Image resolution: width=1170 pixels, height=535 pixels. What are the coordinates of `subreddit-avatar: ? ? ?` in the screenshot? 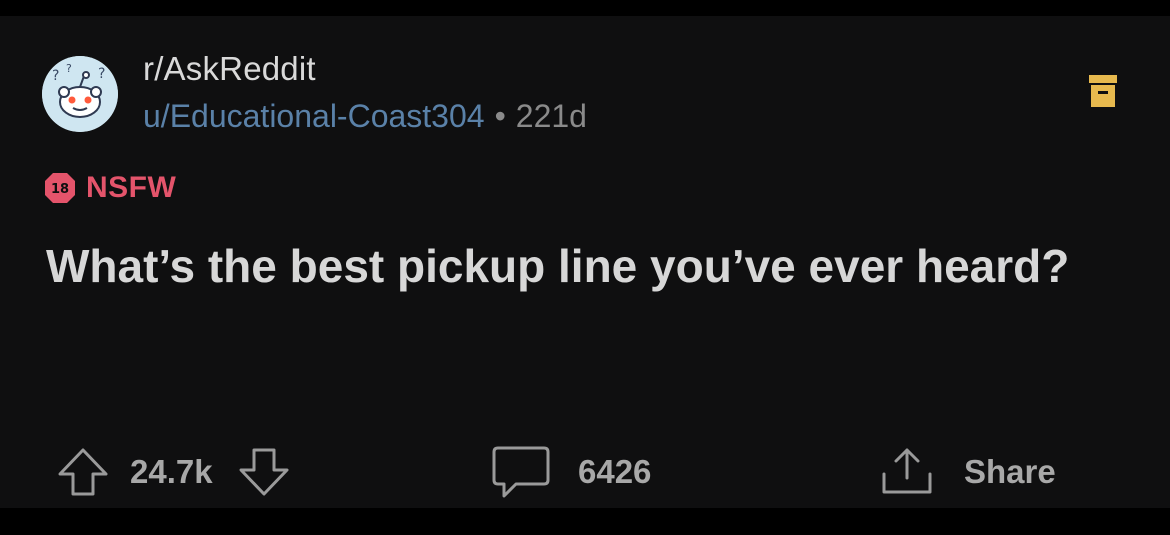 It's located at (80, 94).